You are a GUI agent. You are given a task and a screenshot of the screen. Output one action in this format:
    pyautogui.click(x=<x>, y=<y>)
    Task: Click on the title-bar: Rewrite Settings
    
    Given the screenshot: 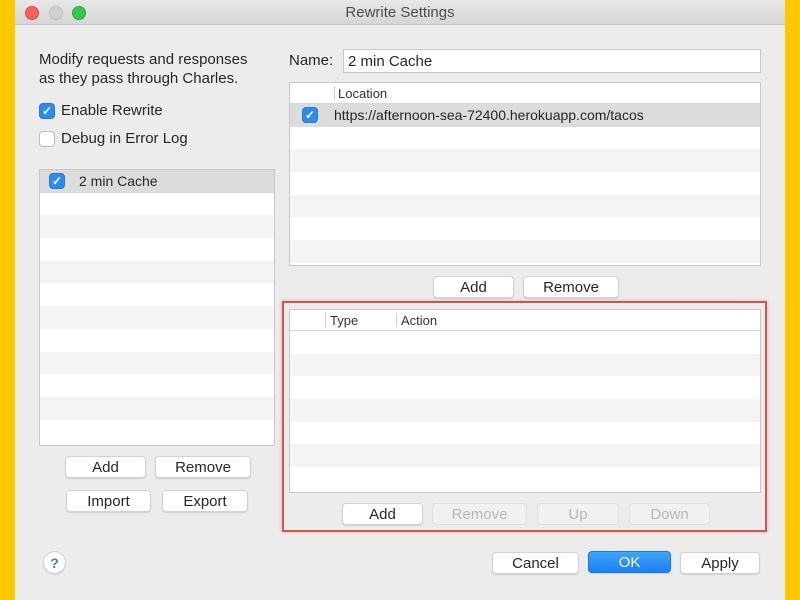 What is the action you would take?
    pyautogui.click(x=400, y=12)
    